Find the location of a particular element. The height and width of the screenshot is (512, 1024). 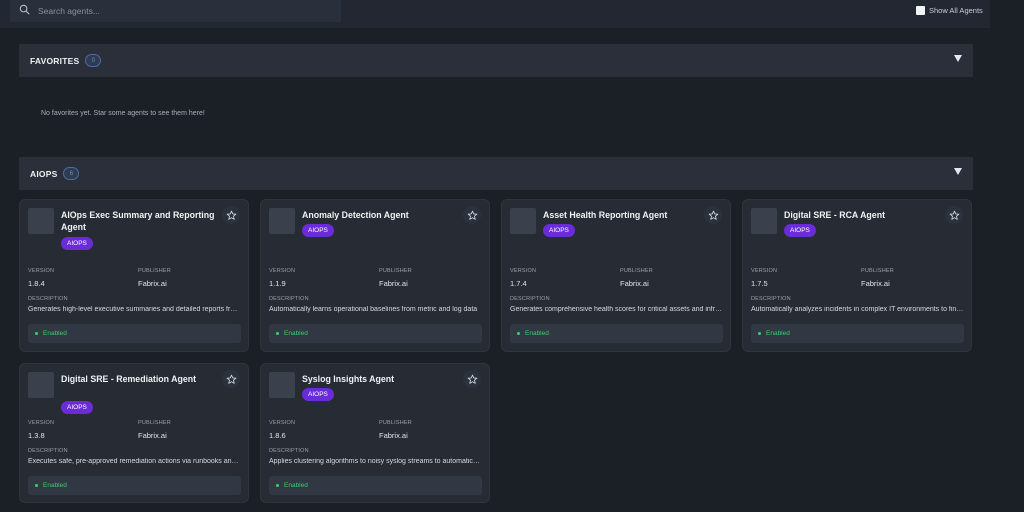

search-box is located at coordinates (175, 11).